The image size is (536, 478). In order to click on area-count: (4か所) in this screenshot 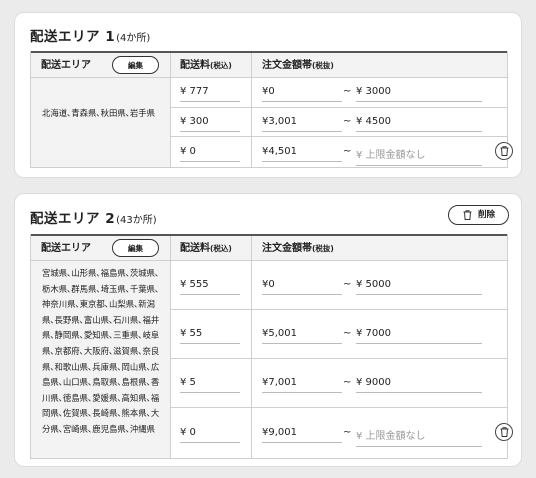, I will do `click(133, 38)`.